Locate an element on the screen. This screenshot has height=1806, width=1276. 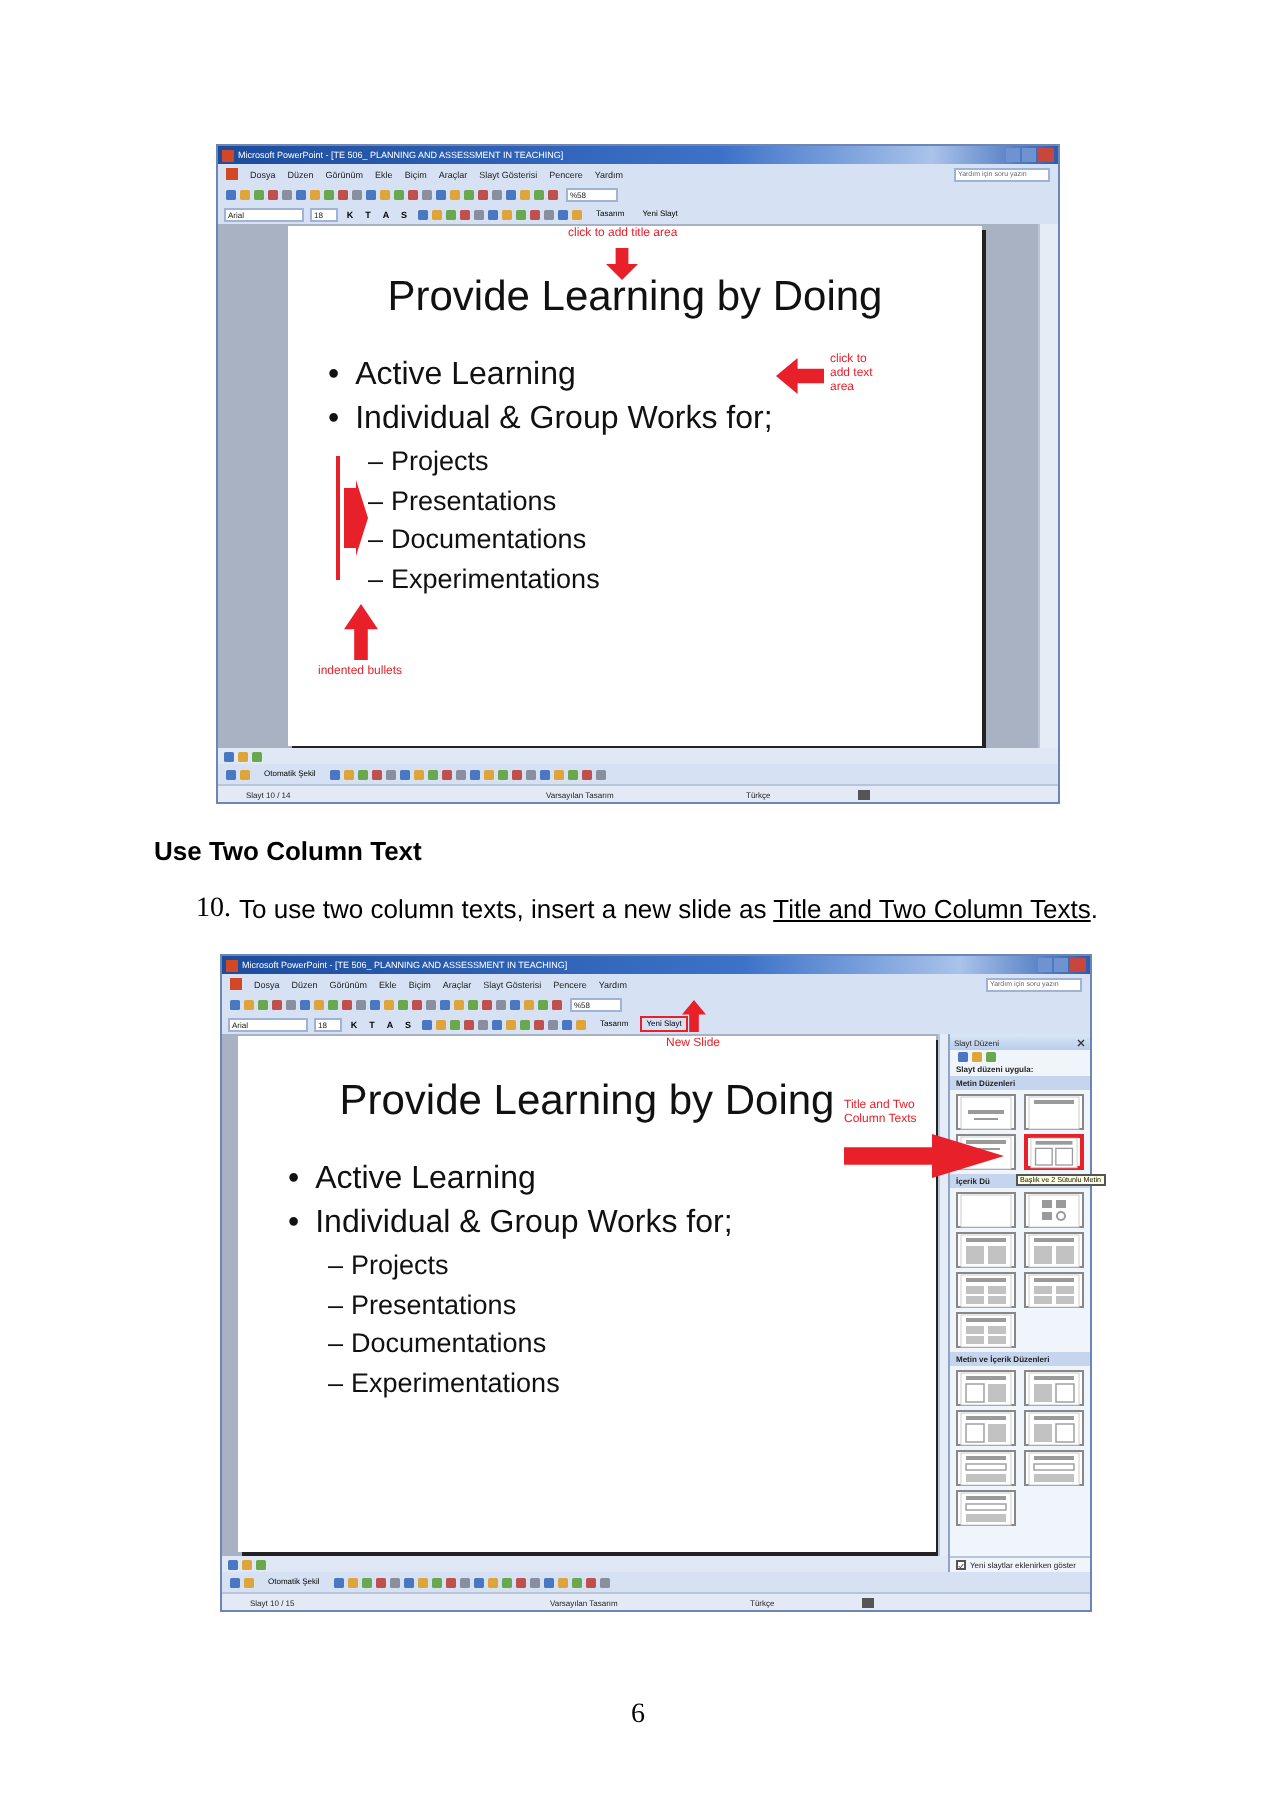
arrow-right-icon is located at coordinates (924, 1156).